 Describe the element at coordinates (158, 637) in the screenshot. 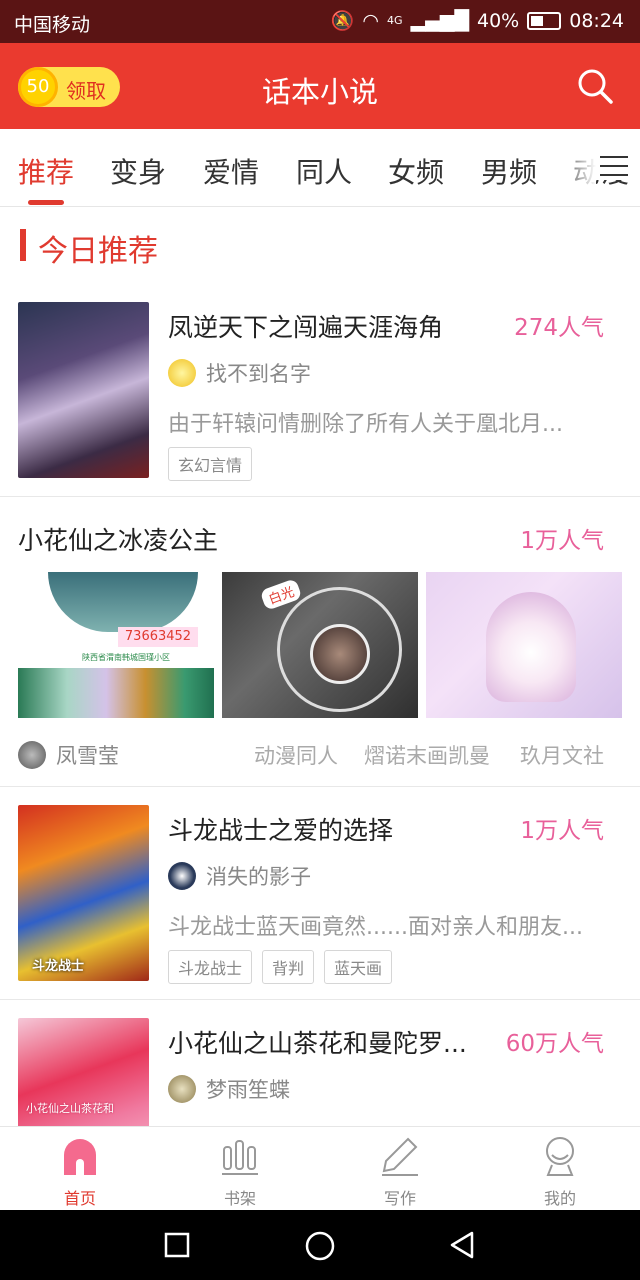

I see `image-number: 73663452` at that location.